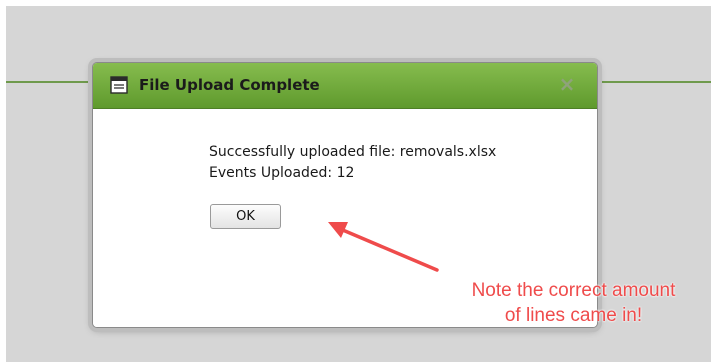 The height and width of the screenshot is (362, 711). Describe the element at coordinates (567, 84) in the screenshot. I see `close-icon: ×` at that location.